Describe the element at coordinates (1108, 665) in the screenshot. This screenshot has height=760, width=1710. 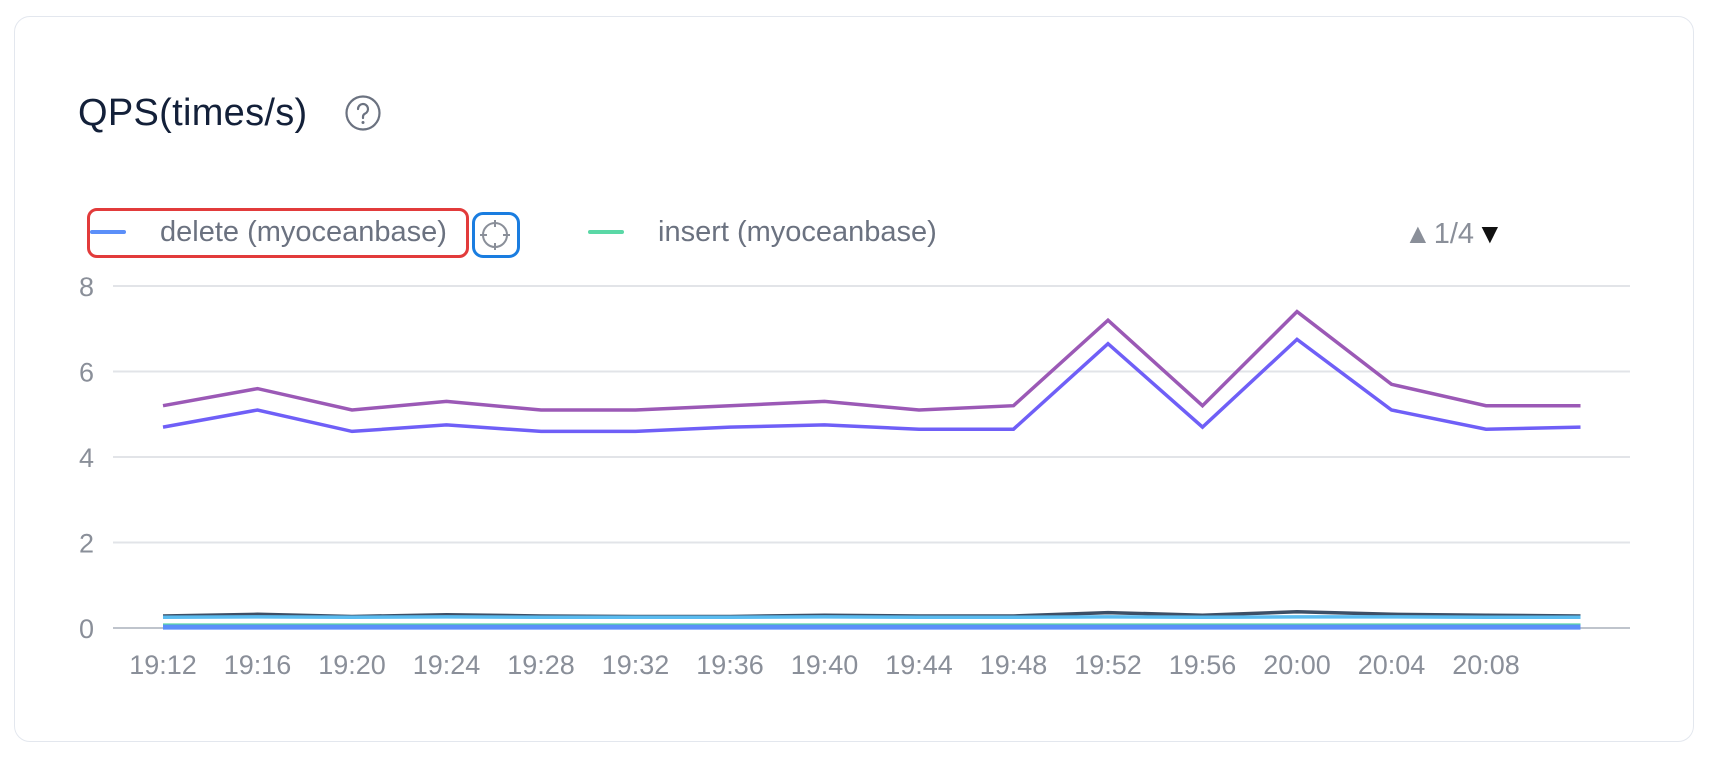
I see `x-tick-label: 19:52` at that location.